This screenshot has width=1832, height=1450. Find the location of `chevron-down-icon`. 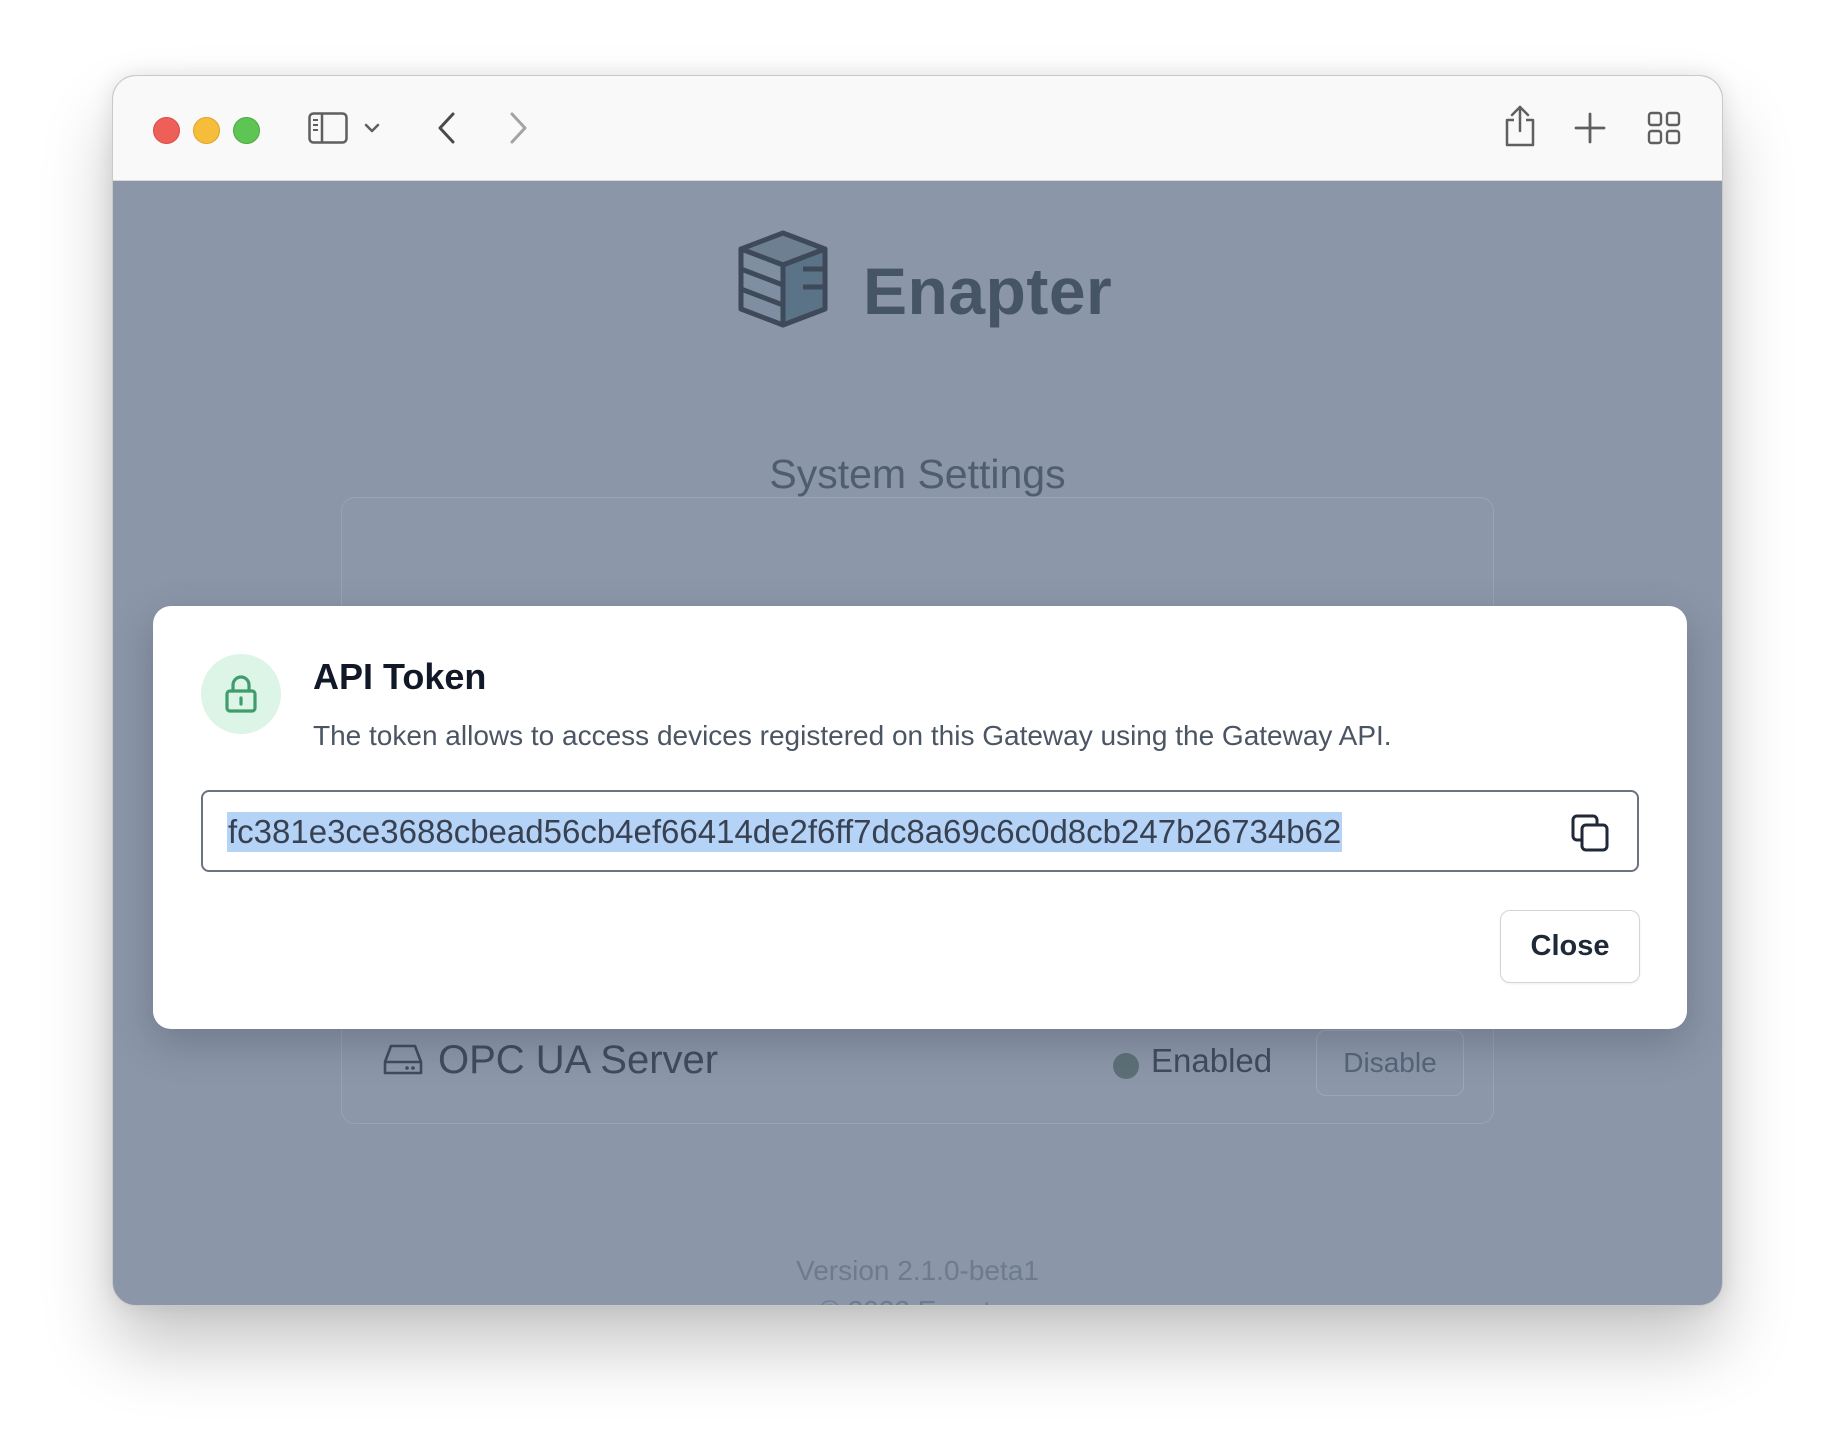

chevron-down-icon is located at coordinates (372, 128).